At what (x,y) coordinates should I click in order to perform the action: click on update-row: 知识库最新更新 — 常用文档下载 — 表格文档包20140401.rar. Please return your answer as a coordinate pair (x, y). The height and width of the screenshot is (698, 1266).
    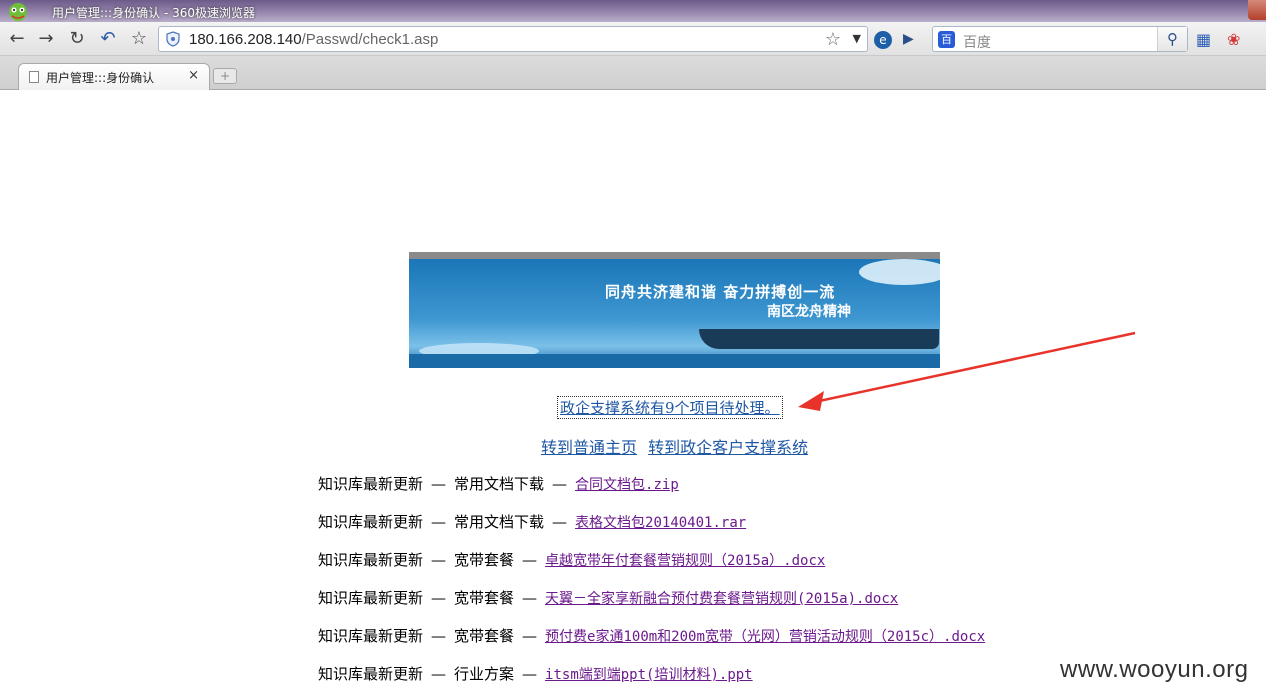
    Looking at the image, I should click on (532, 521).